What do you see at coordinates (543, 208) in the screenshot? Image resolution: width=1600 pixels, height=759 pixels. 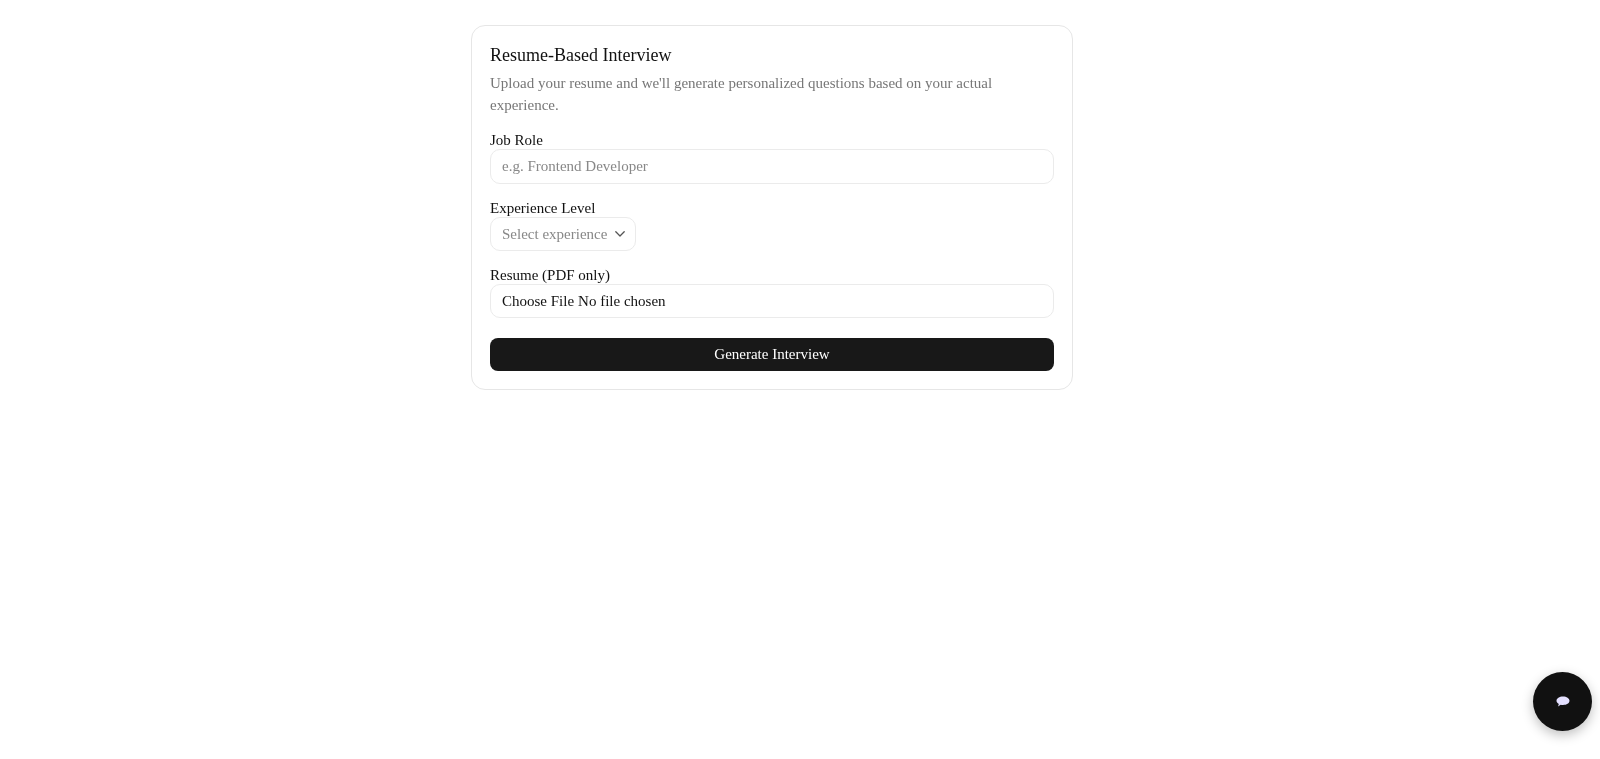 I see `field-label: Experience Level` at bounding box center [543, 208].